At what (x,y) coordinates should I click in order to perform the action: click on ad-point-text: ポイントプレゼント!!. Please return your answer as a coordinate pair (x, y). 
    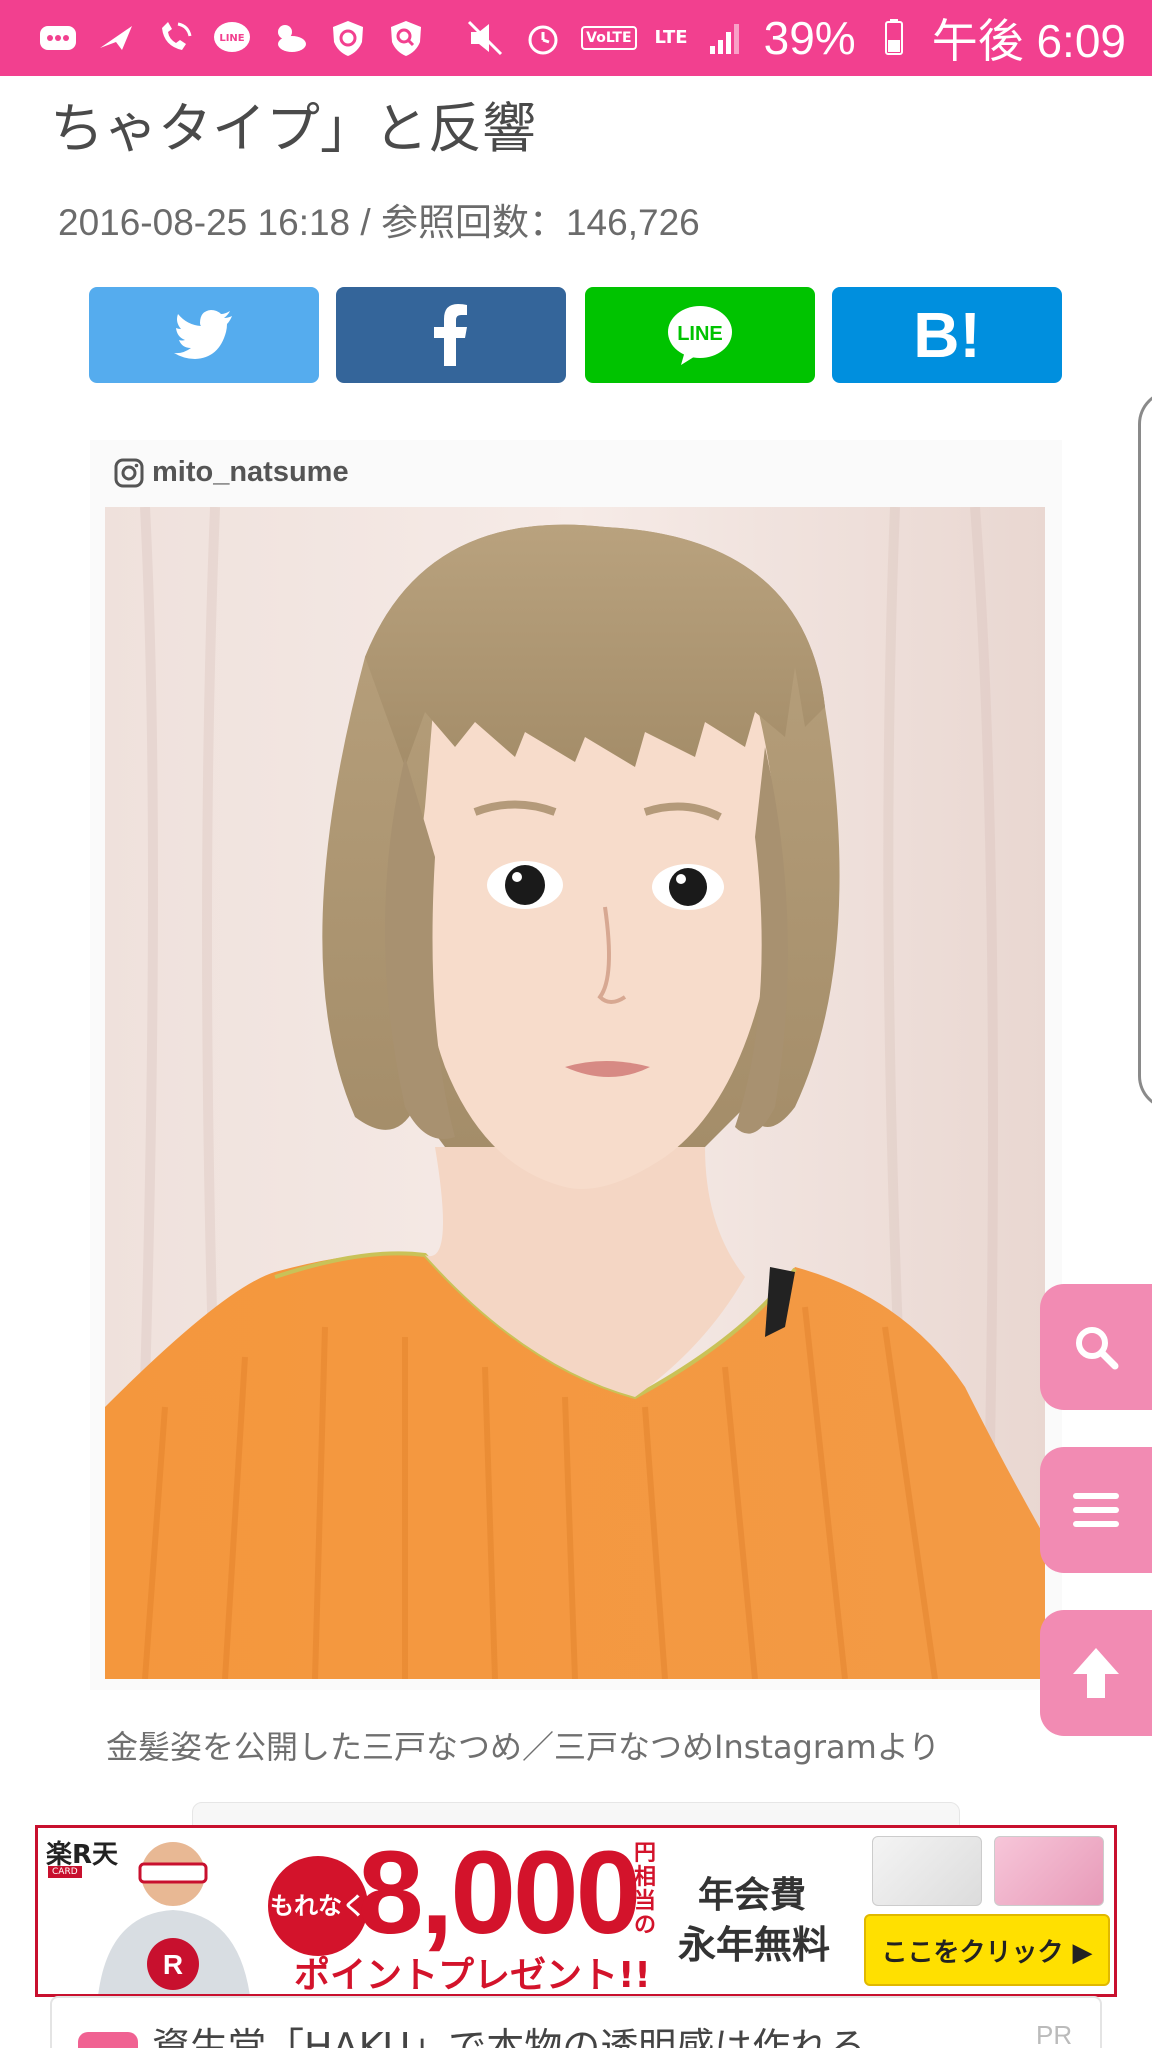
    Looking at the image, I should click on (472, 1975).